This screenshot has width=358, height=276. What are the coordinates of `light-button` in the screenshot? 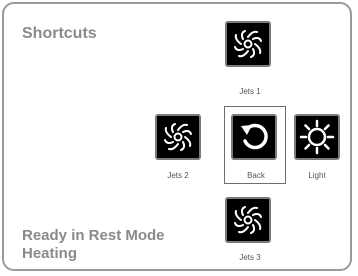 It's located at (317, 137).